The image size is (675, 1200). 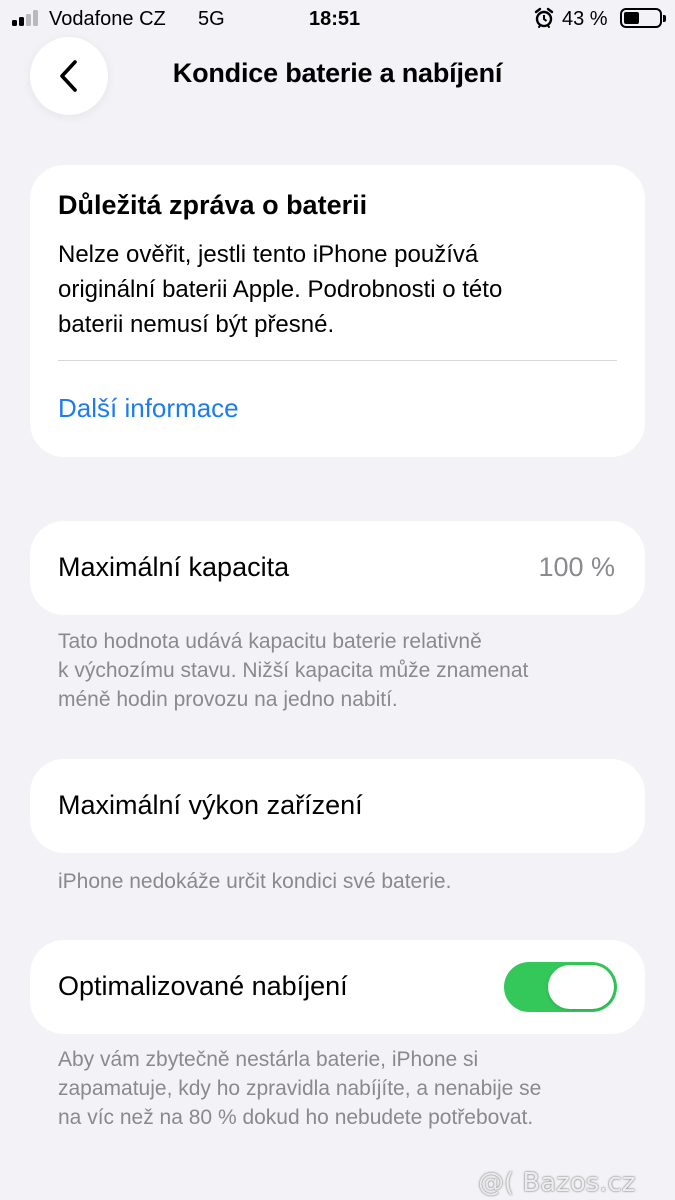 What do you see at coordinates (210, 805) in the screenshot?
I see `peak-performance-label: Maximální výkon zařízení` at bounding box center [210, 805].